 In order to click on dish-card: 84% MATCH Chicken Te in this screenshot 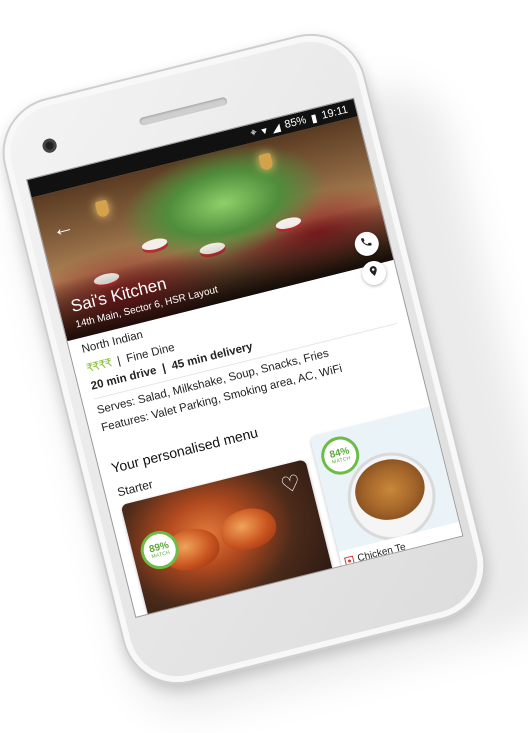, I will do `click(386, 489)`.